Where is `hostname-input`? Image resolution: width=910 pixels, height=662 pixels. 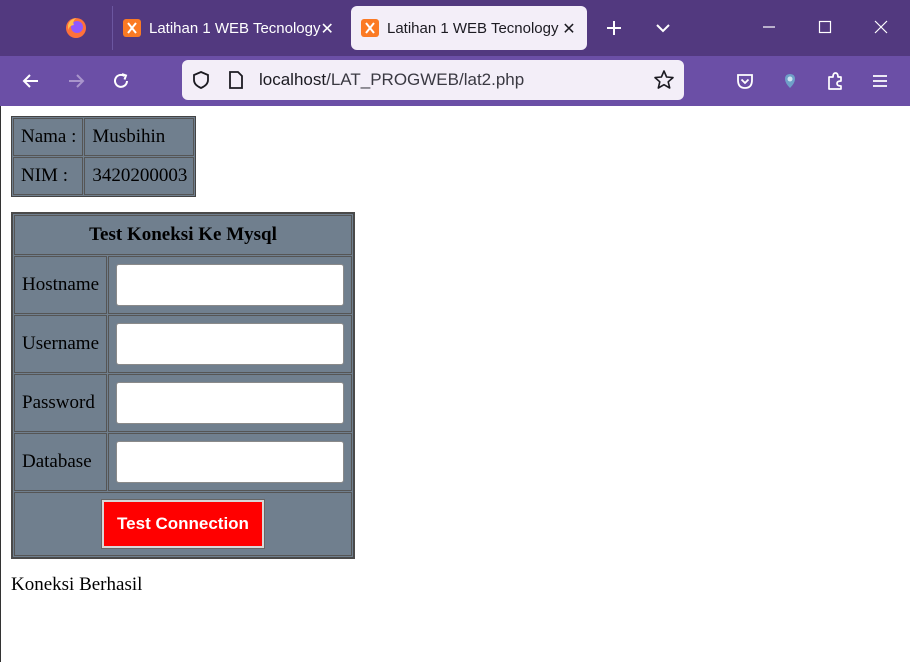
hostname-input is located at coordinates (230, 285).